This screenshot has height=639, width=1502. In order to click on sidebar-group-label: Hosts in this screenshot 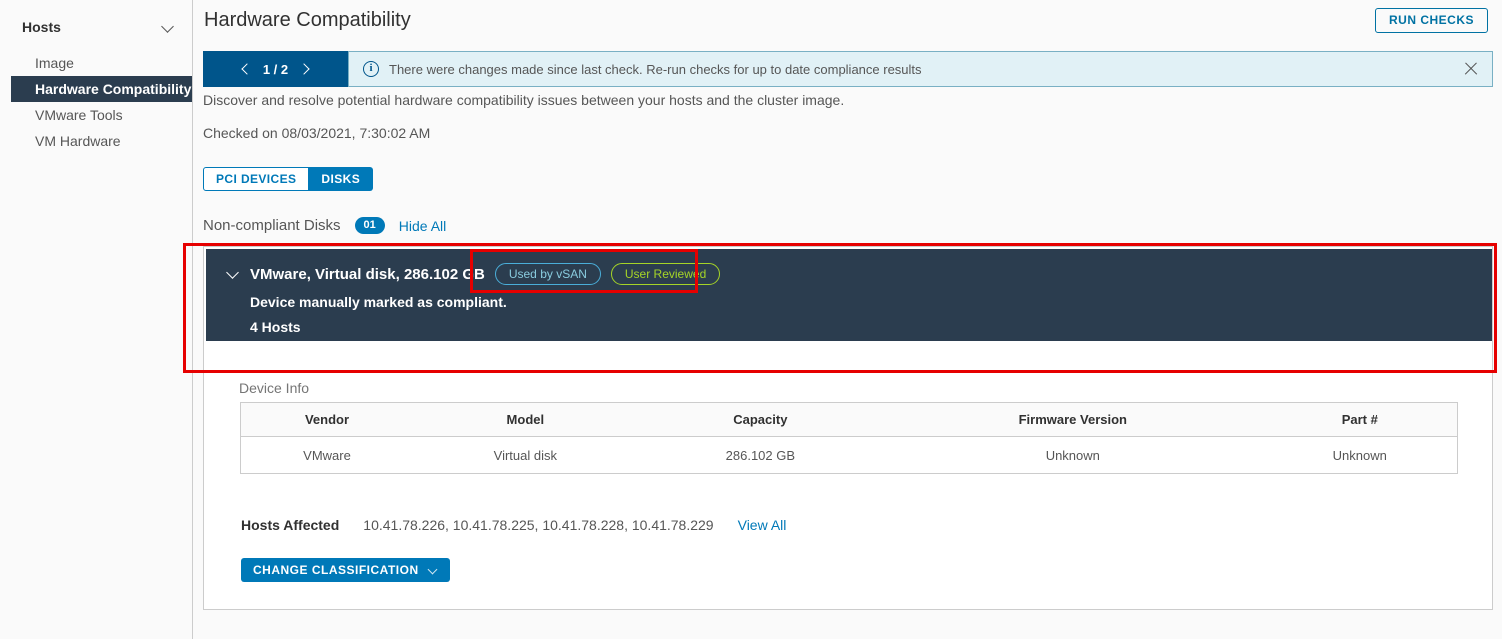, I will do `click(41, 27)`.